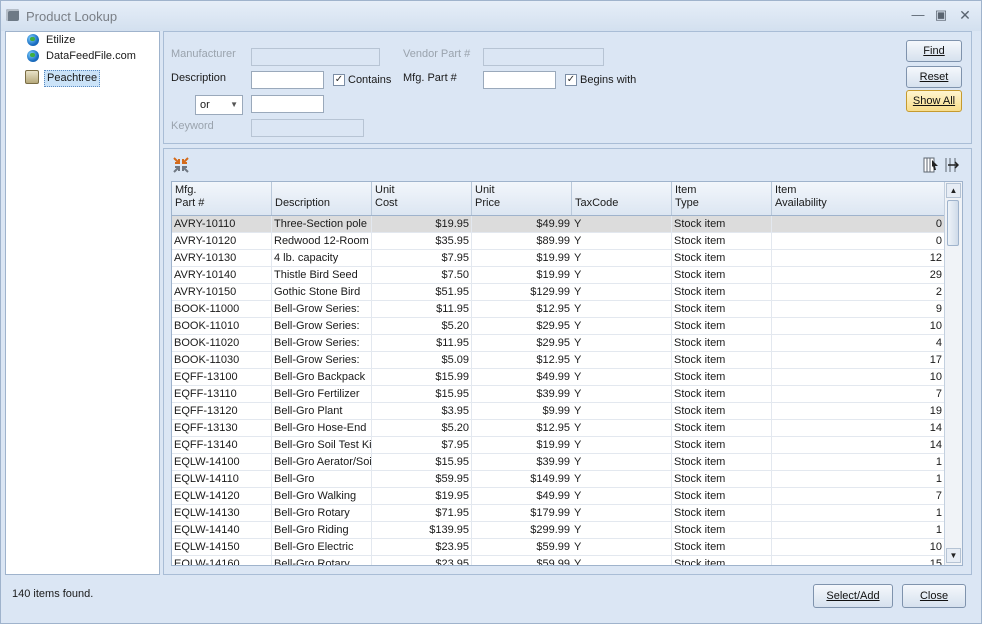  Describe the element at coordinates (91, 56) in the screenshot. I see `tree-item-datafeedfile: DataFeedFile.com` at that location.